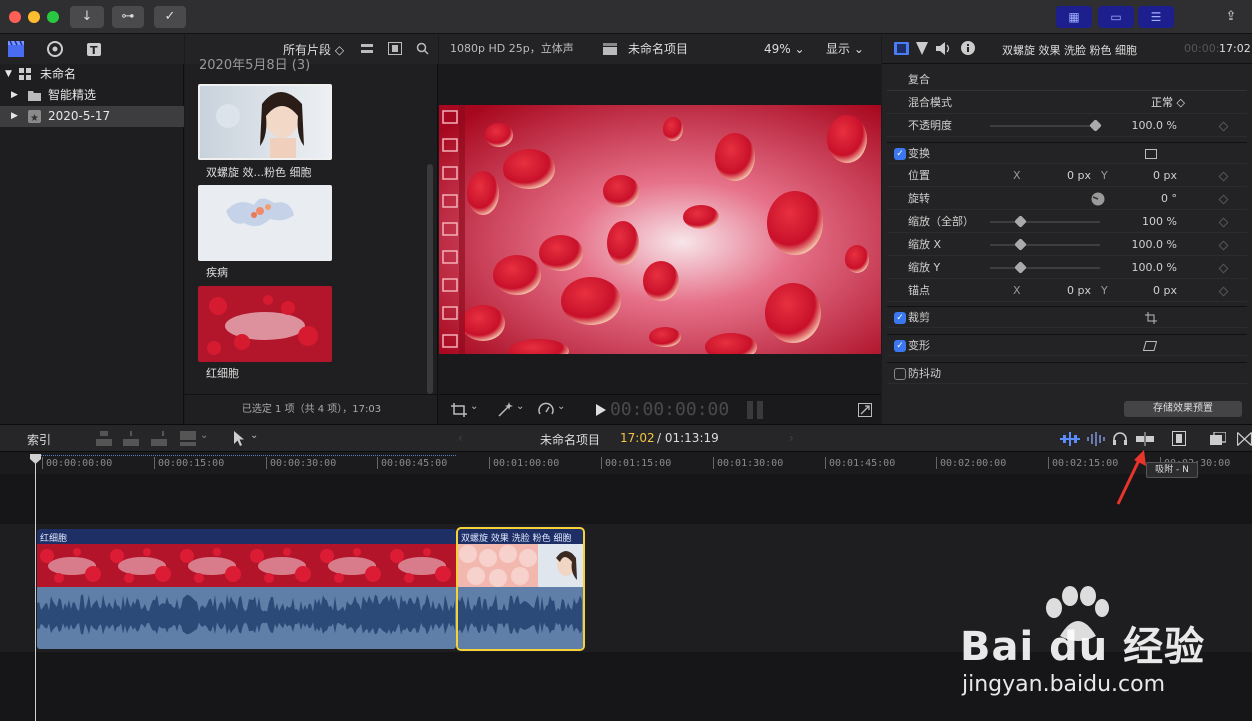 The width and height of the screenshot is (1252, 721). Describe the element at coordinates (1045, 267) in the screenshot. I see `scale-y-slider` at that location.